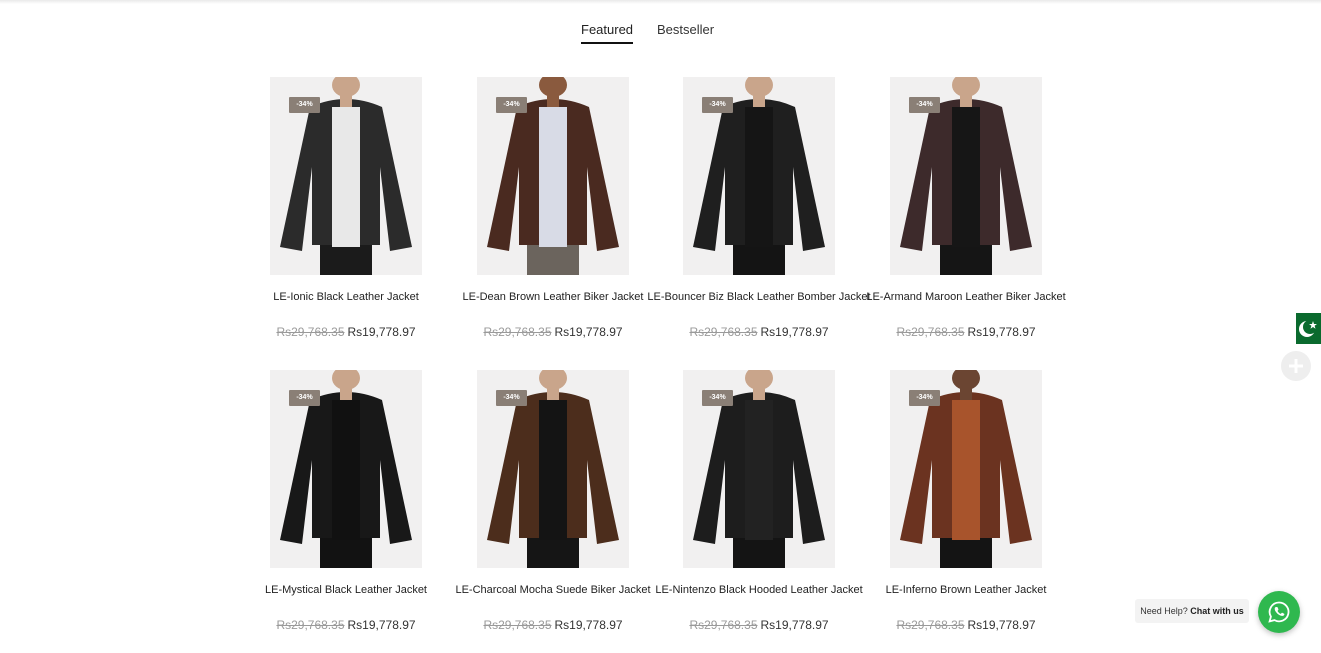  Describe the element at coordinates (1308, 328) in the screenshot. I see `crescent-star-icon` at that location.